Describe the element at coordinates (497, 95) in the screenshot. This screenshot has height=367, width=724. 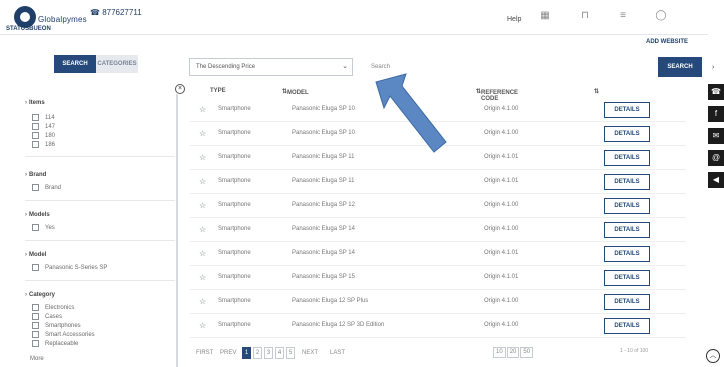
I see `column-header-code: ⇅ REFERENCE CODE` at that location.